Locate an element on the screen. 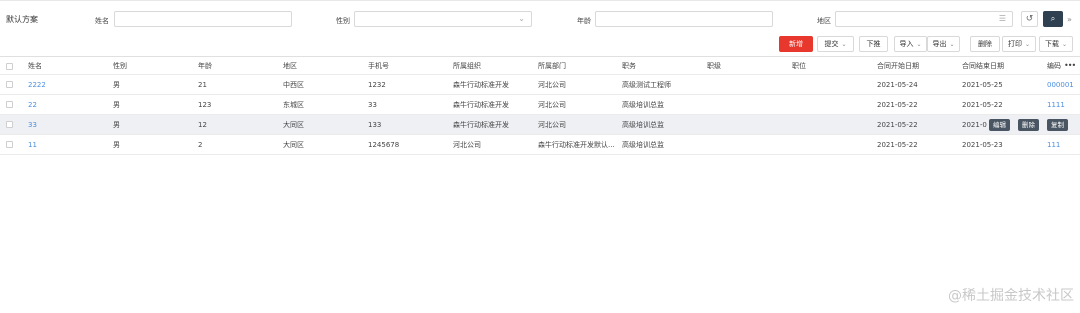 The height and width of the screenshot is (313, 1080). push-down-label: 下推 is located at coordinates (873, 44).